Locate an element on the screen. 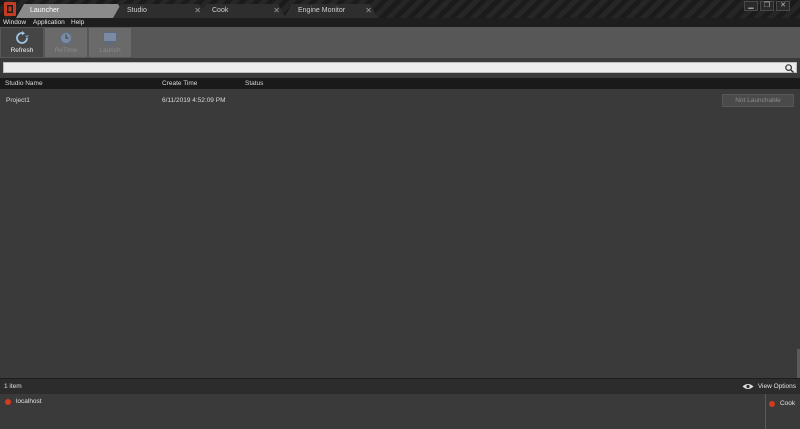 The height and width of the screenshot is (429, 800). restore-button: ❐ is located at coordinates (767, 6).